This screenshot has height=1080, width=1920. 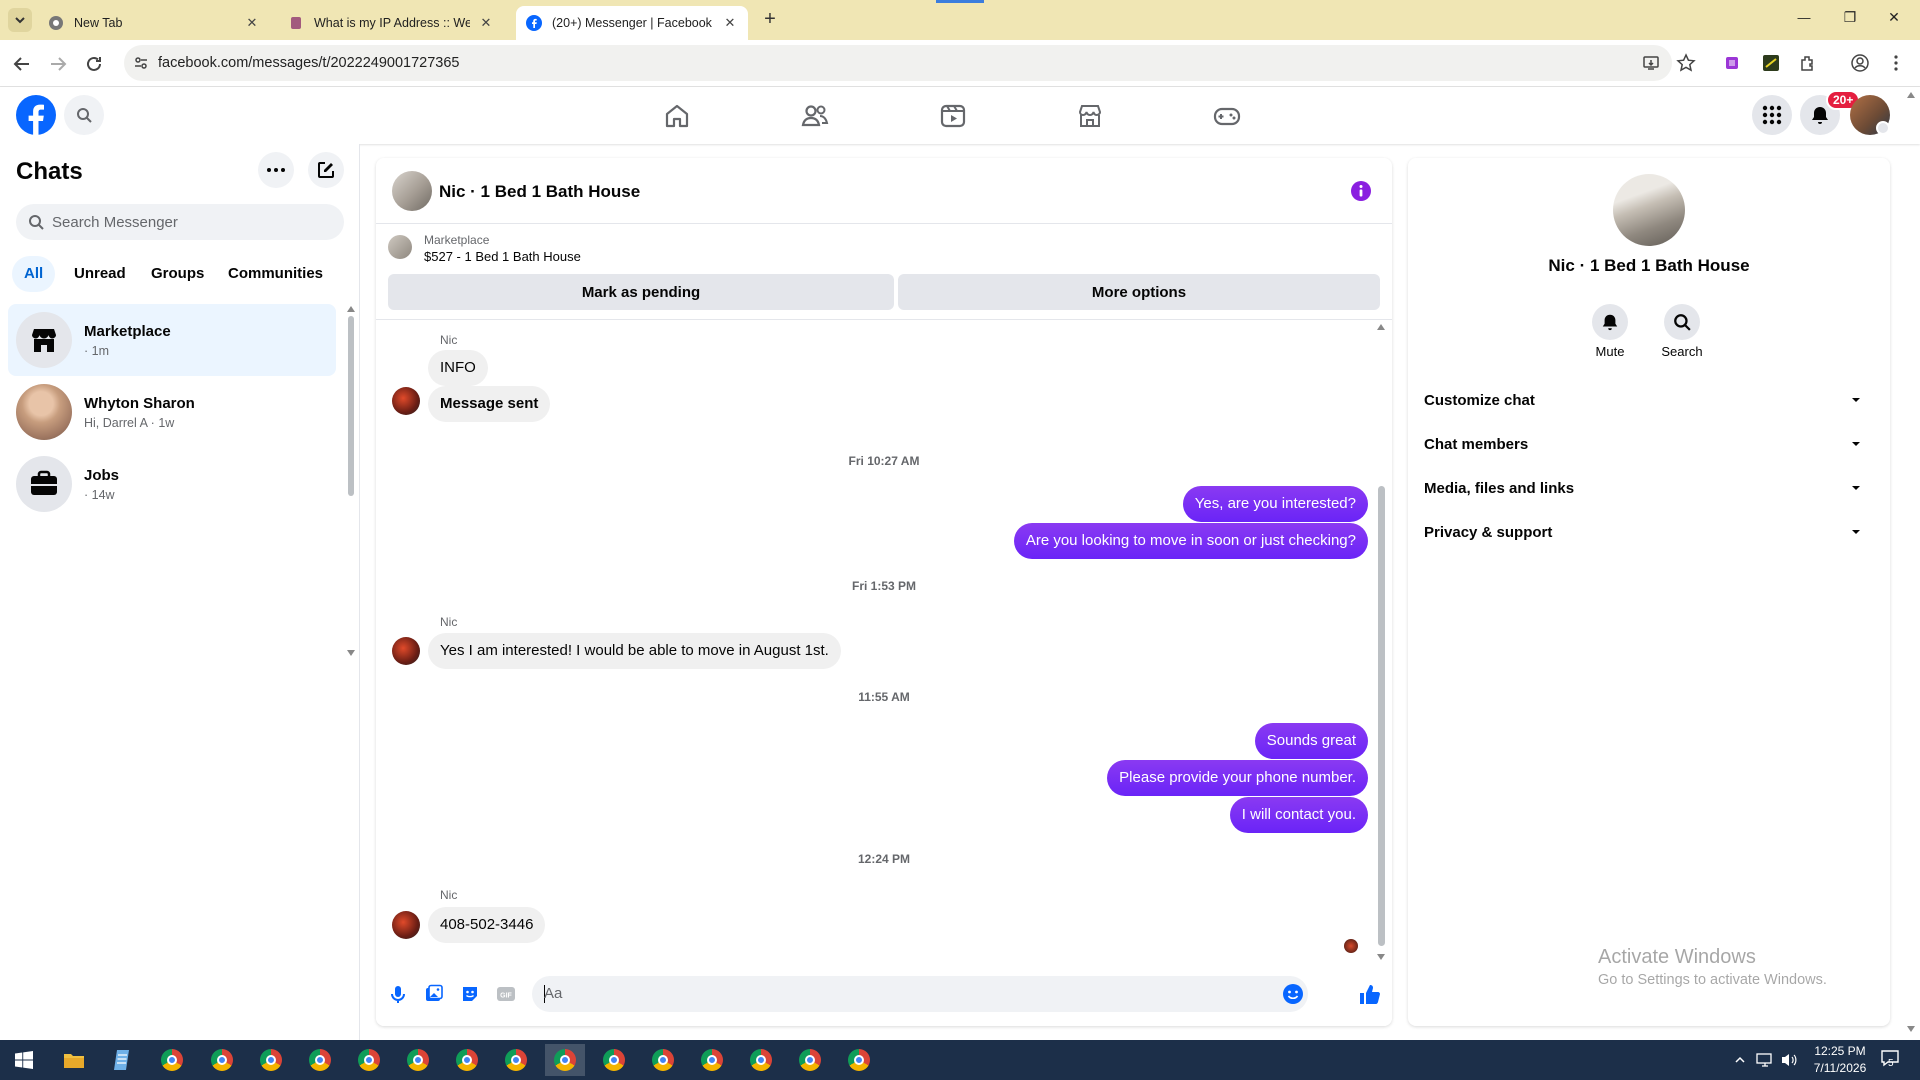 What do you see at coordinates (1808, 63) in the screenshot?
I see `extensions-puzzle-icon` at bounding box center [1808, 63].